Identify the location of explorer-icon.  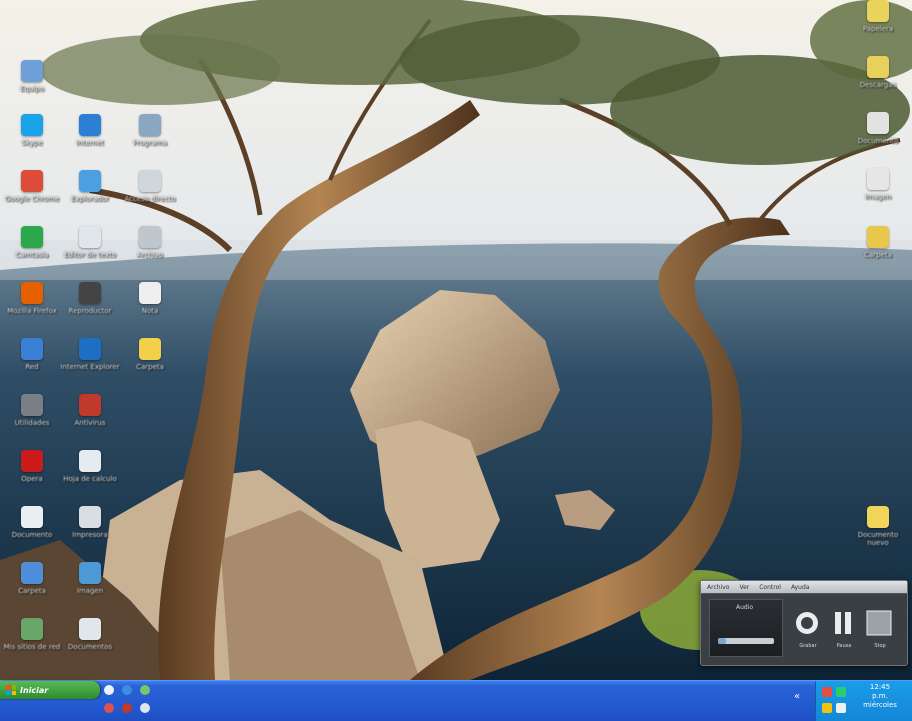
(90, 181).